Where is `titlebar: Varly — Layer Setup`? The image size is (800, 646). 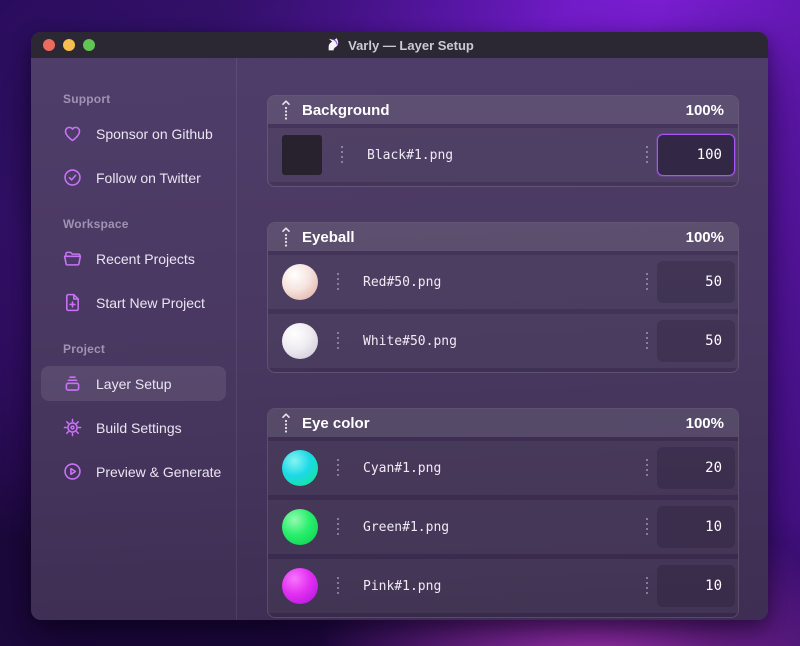 titlebar: Varly — Layer Setup is located at coordinates (399, 45).